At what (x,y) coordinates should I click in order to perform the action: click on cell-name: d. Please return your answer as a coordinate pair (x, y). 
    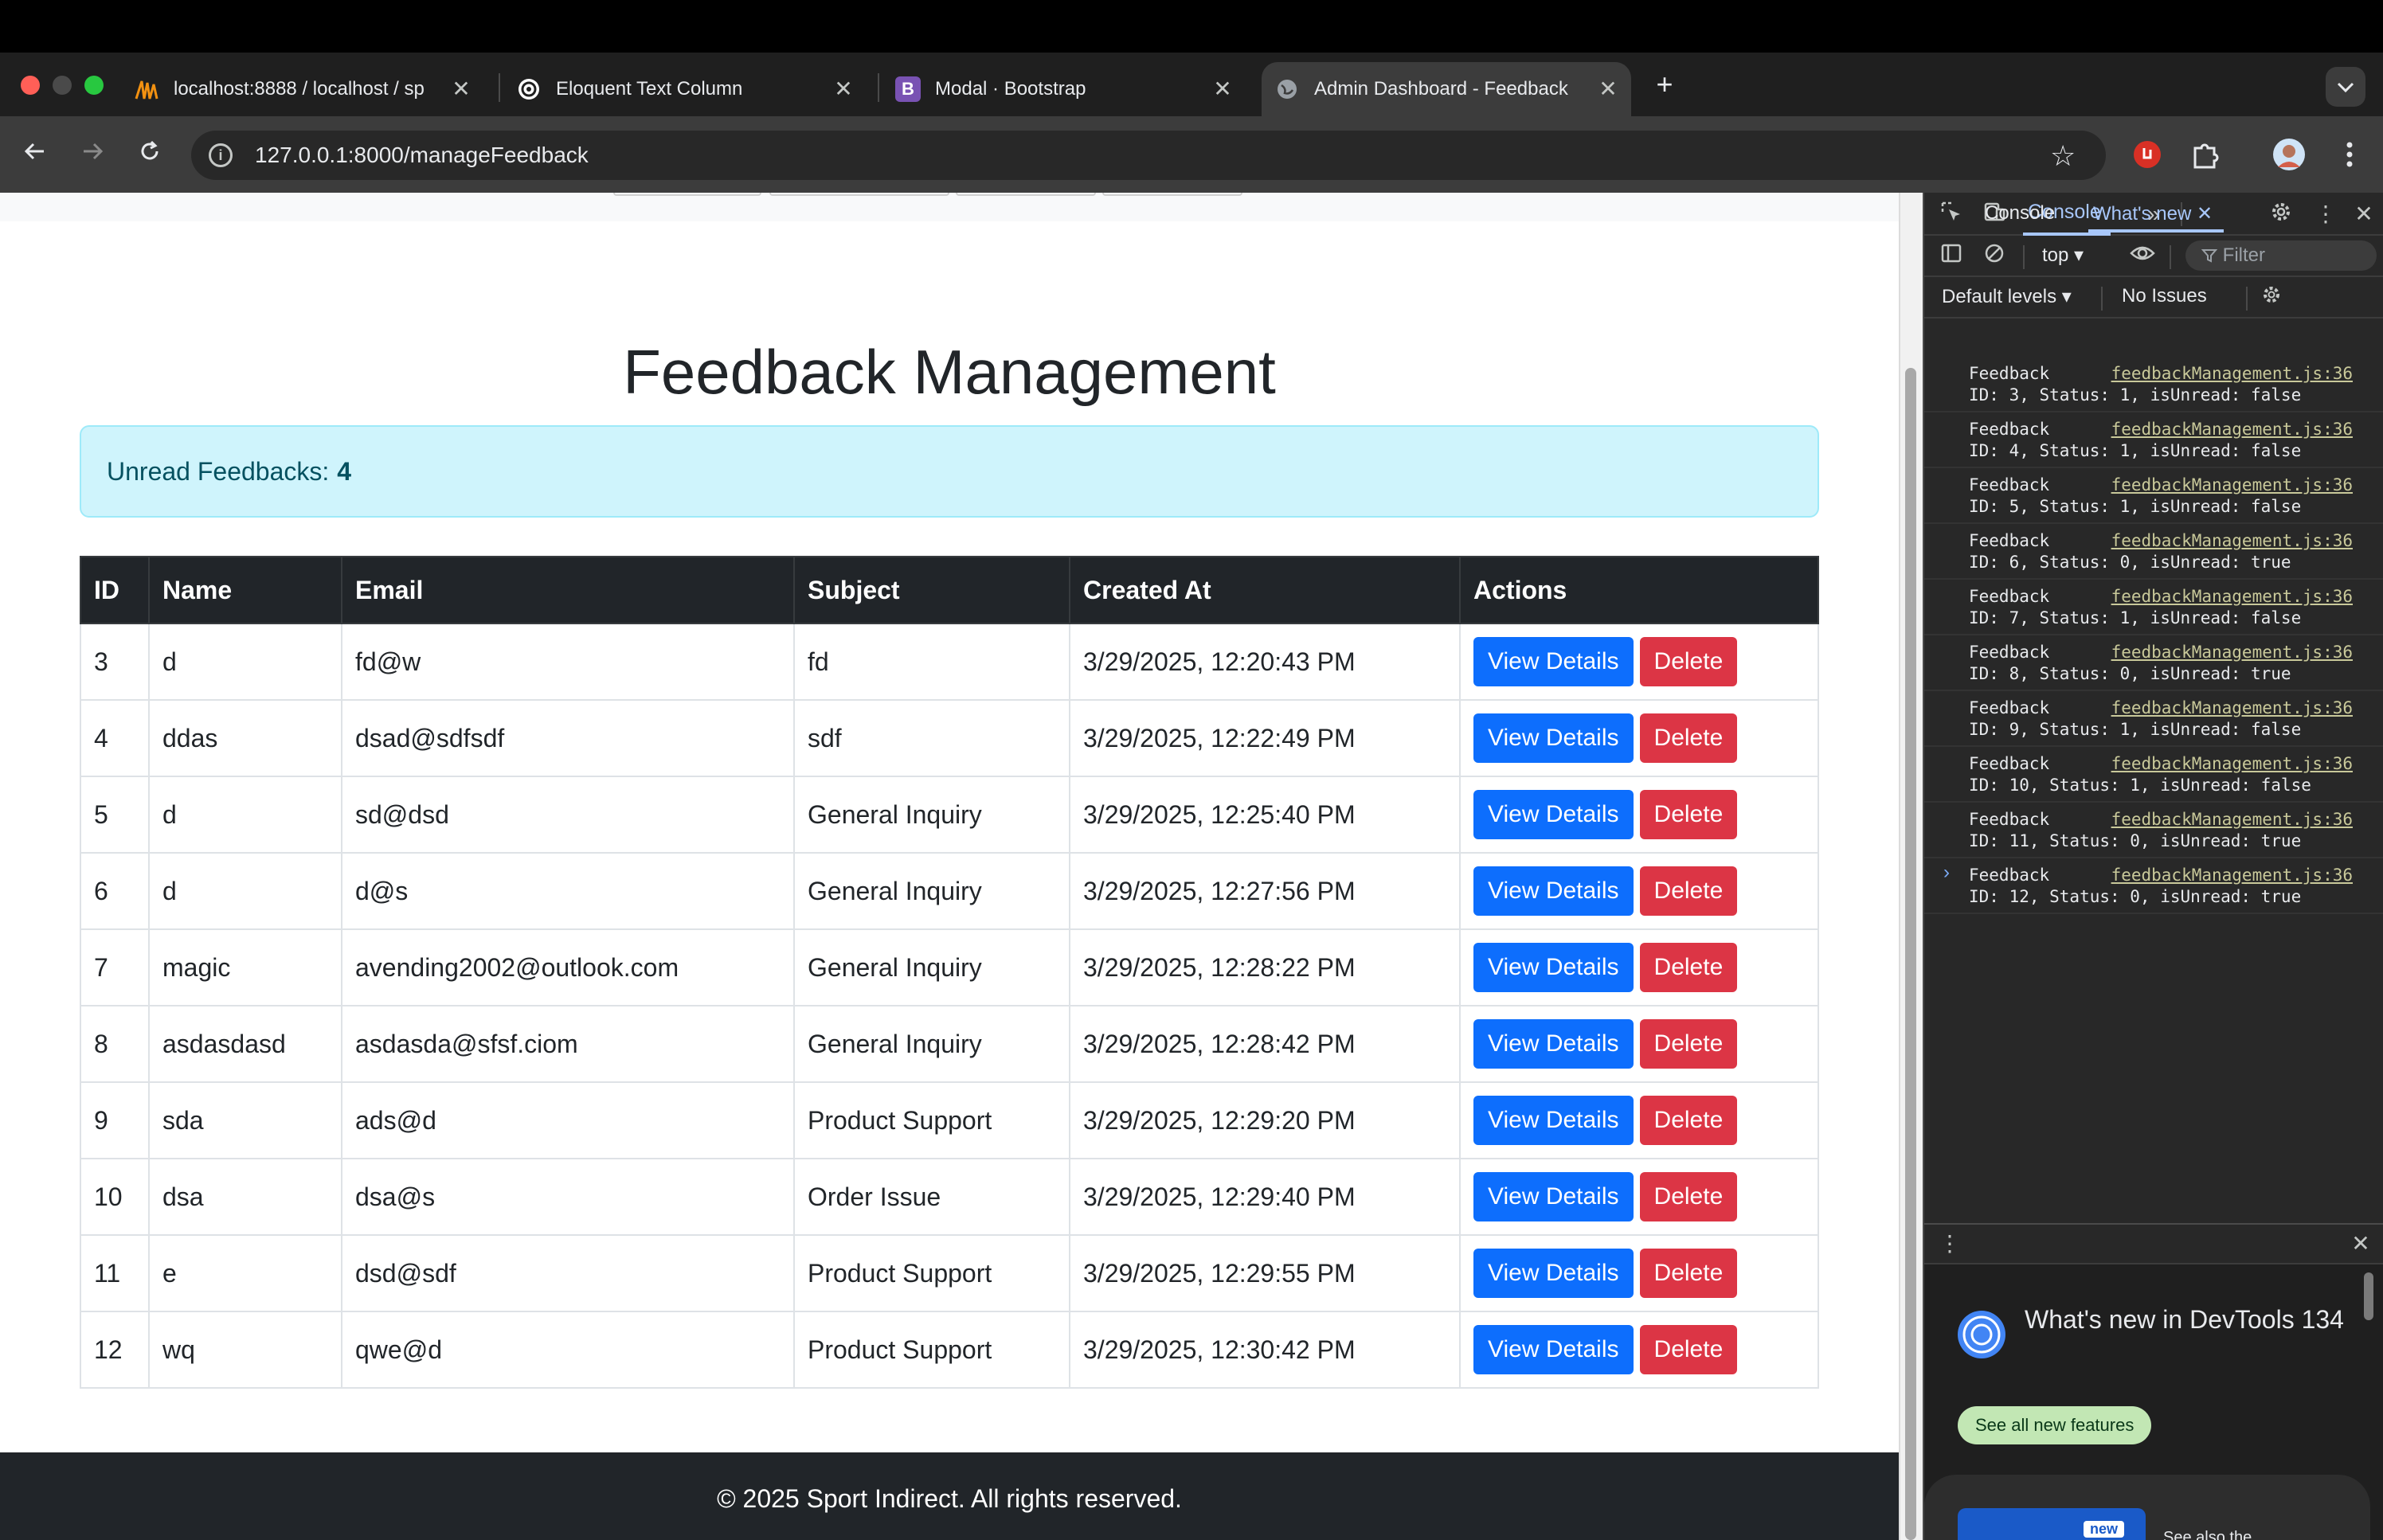
    Looking at the image, I should click on (245, 891).